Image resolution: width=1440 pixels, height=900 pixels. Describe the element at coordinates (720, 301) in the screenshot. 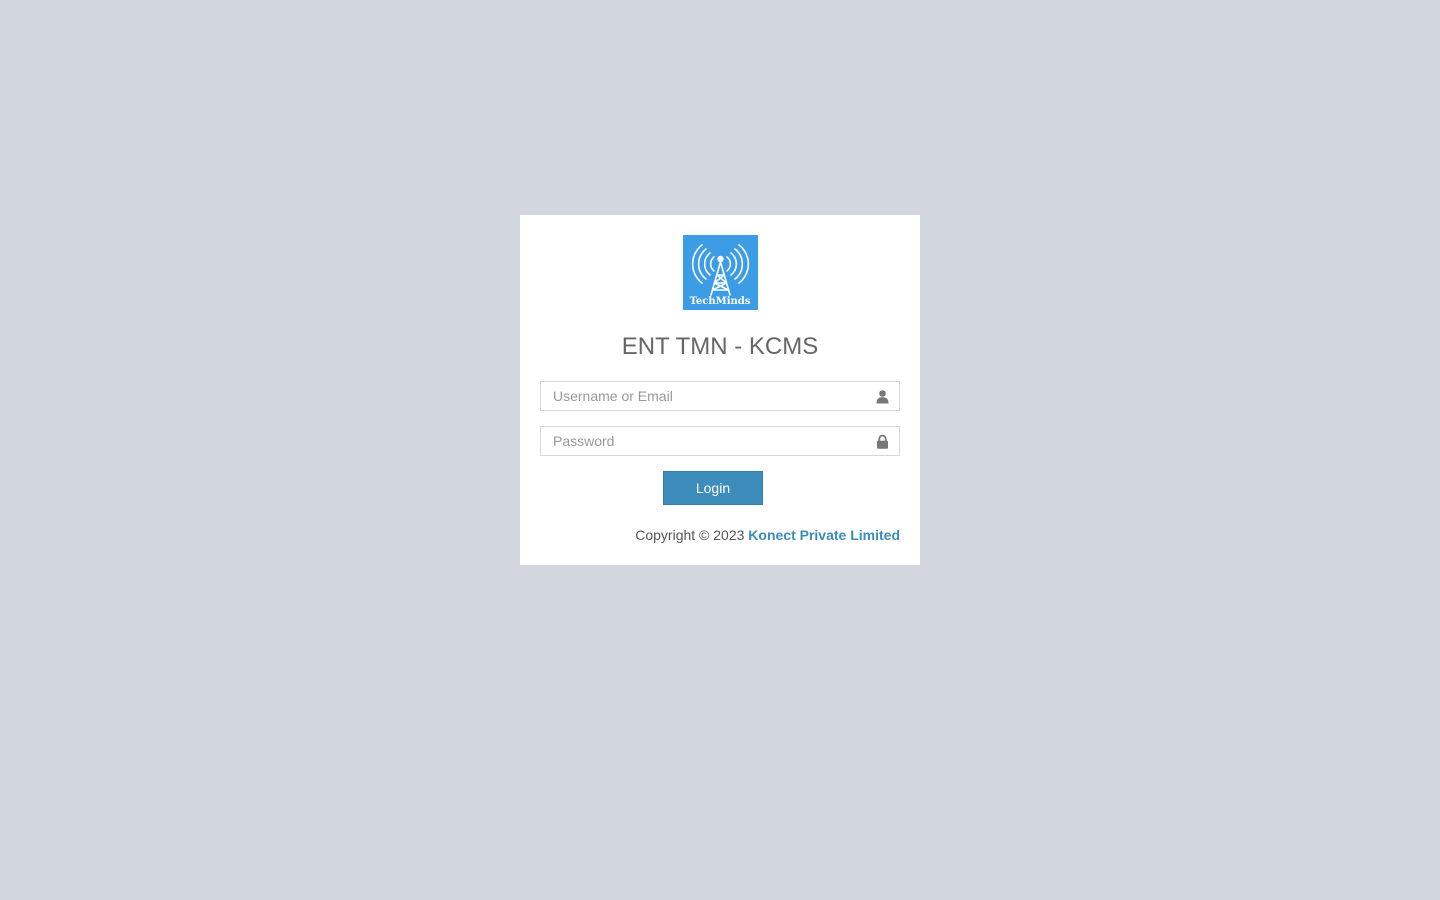

I see `logo-text: TechMinds` at that location.